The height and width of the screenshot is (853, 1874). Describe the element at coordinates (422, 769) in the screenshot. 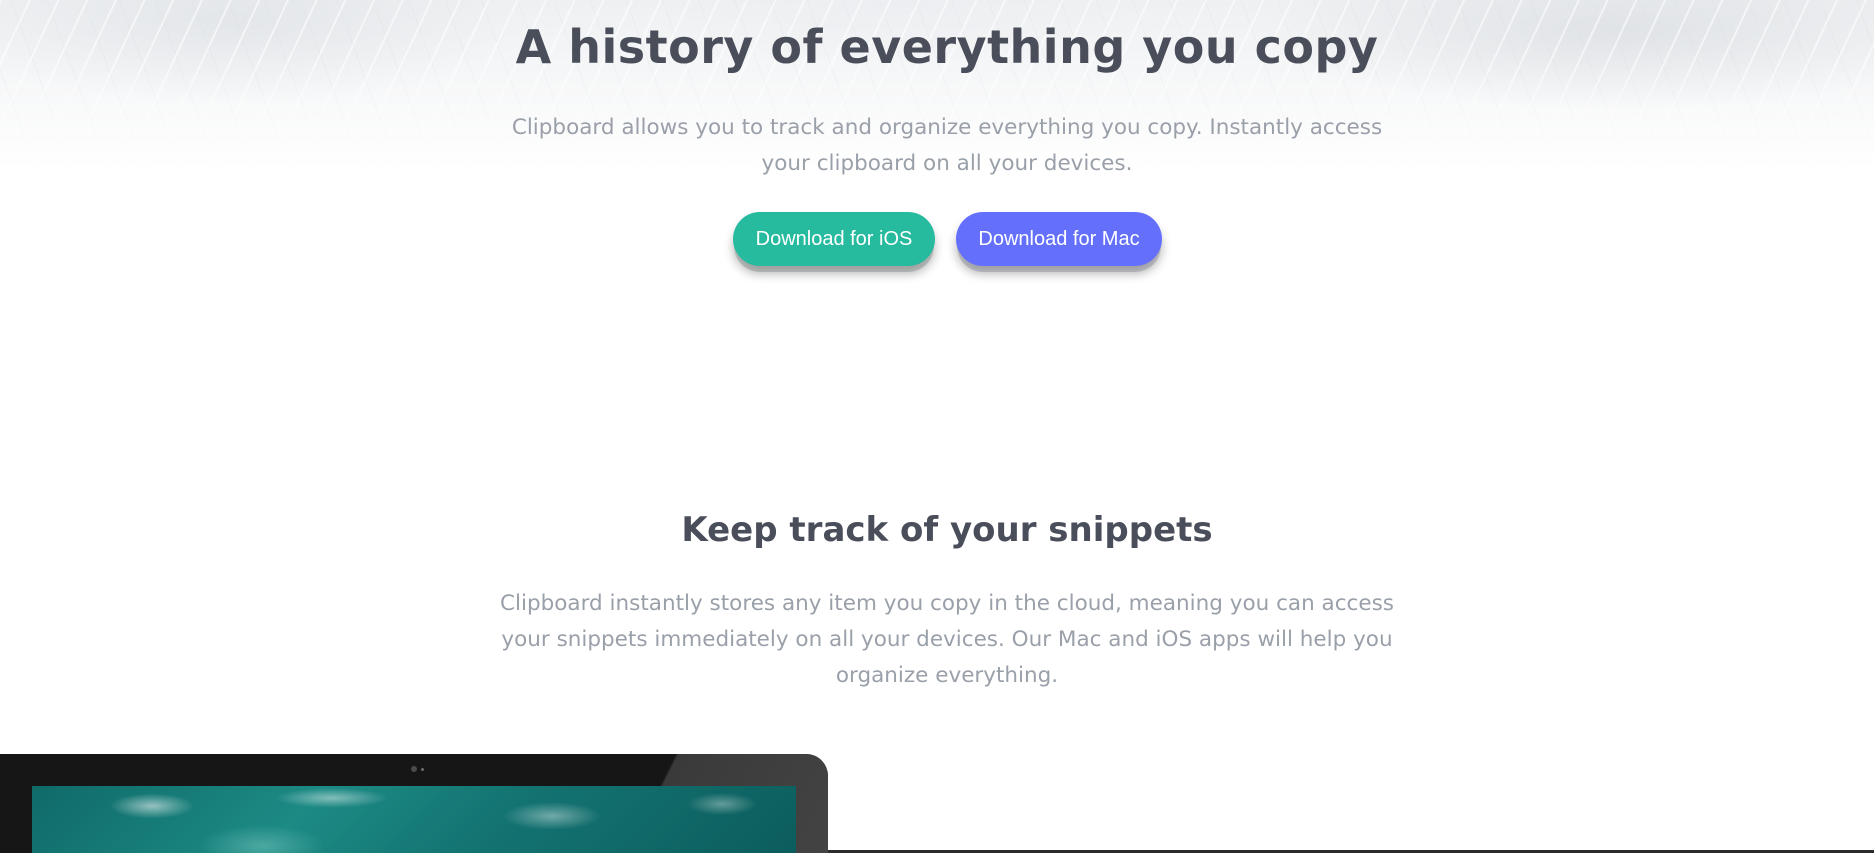

I see `camera-light-icon` at that location.